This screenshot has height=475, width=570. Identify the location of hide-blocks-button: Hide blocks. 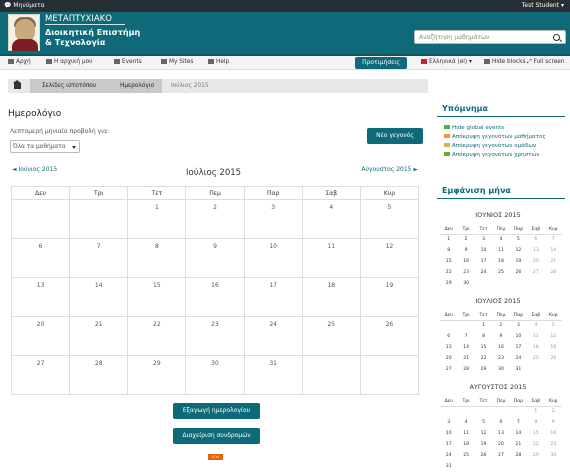
(504, 62).